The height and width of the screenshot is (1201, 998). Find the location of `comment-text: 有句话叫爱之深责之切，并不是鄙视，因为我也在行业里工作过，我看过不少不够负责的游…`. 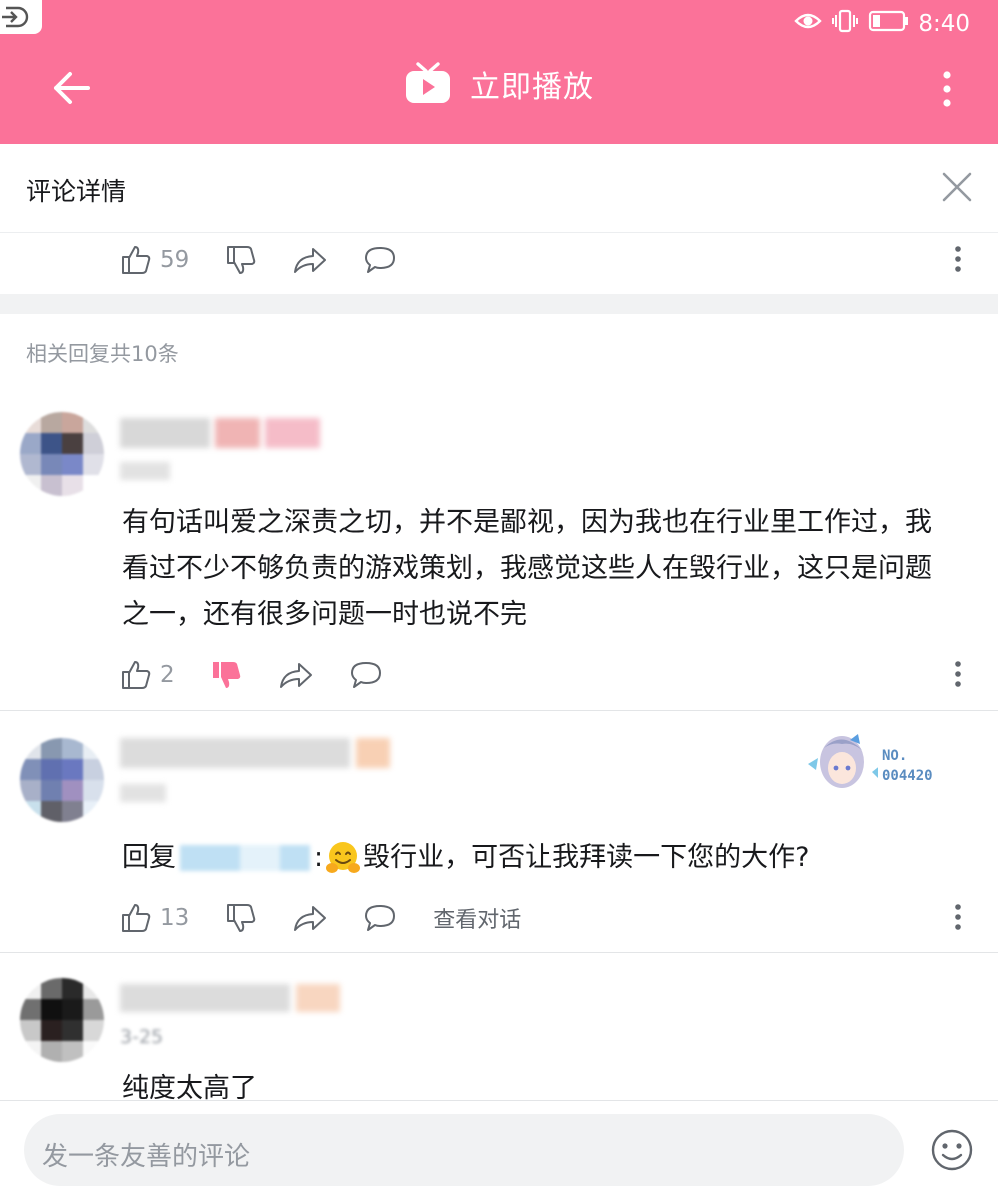

comment-text: 有句话叫爱之深责之切，并不是鄙视，因为我也在行业里工作过，我看过不少不够负责的游… is located at coordinates (527, 568).